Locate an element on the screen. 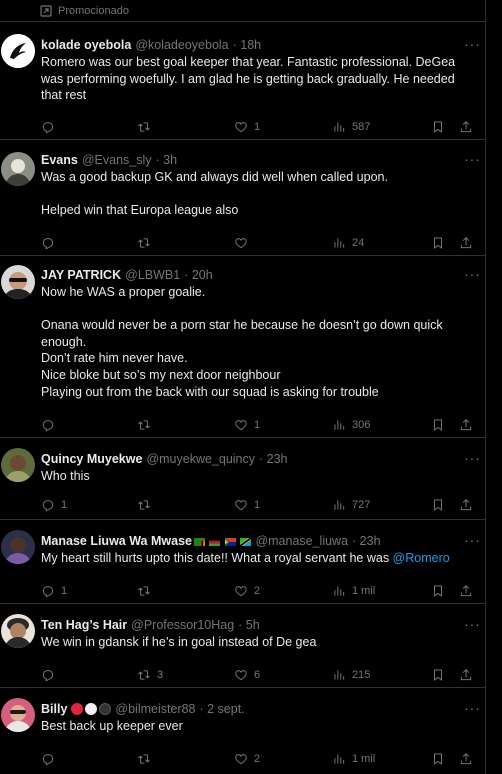  scrollbar is located at coordinates (495, 387).